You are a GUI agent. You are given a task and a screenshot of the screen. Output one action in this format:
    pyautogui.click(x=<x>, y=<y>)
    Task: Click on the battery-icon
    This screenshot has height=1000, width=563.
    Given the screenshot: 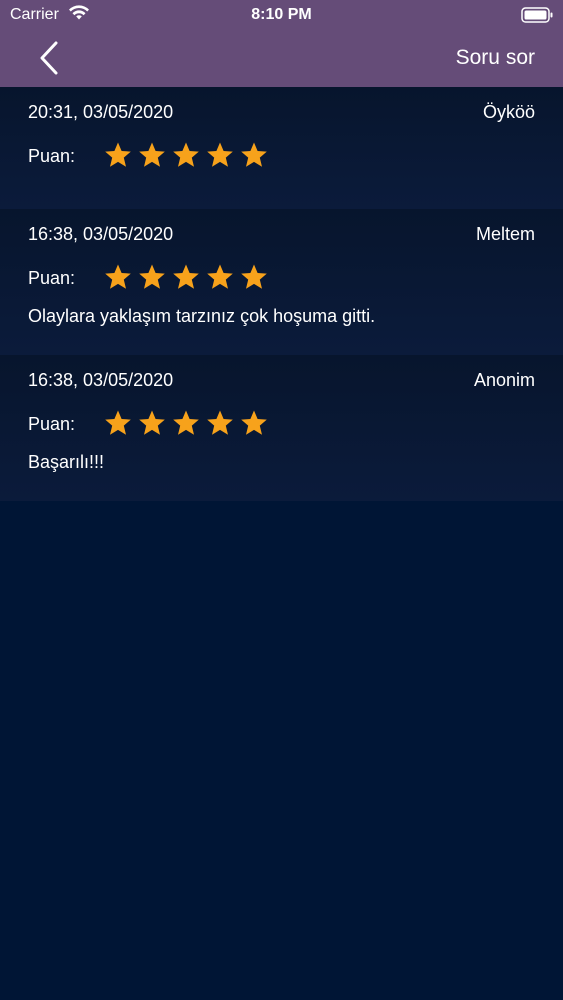 What is the action you would take?
    pyautogui.click(x=537, y=17)
    